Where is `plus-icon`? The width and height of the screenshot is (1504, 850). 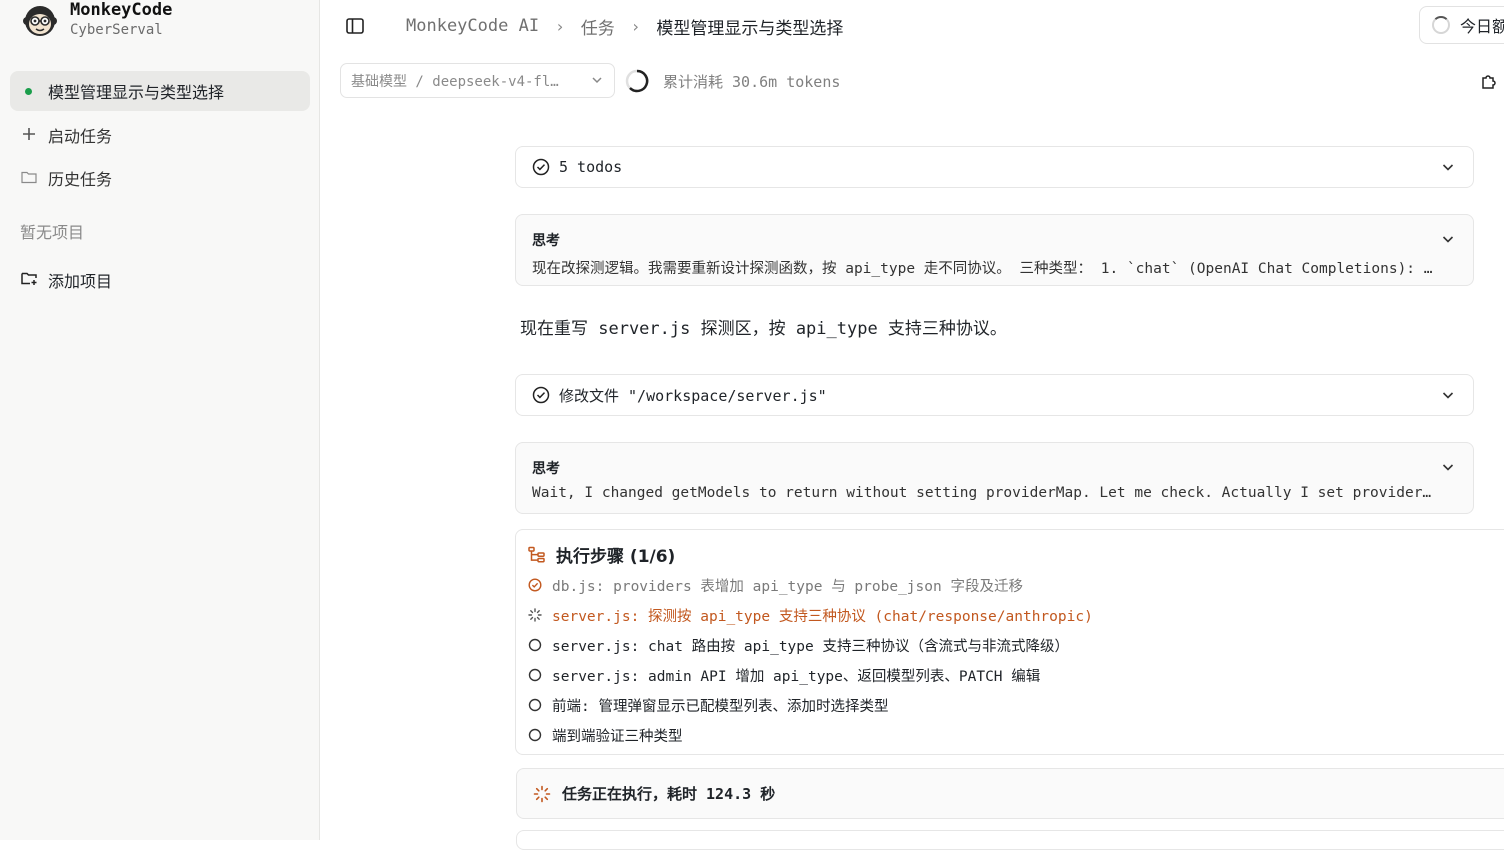
plus-icon is located at coordinates (29, 135).